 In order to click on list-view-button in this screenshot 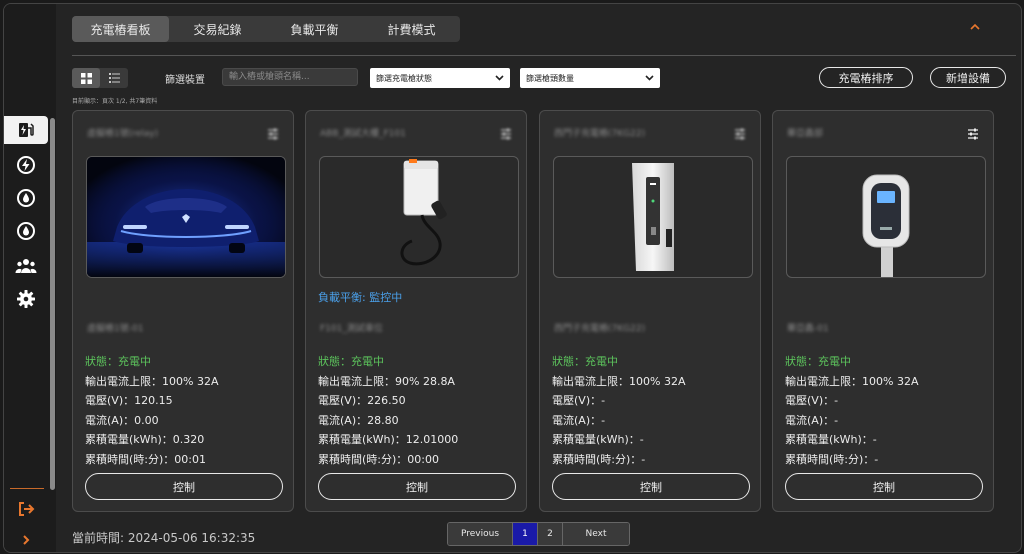, I will do `click(114, 78)`.